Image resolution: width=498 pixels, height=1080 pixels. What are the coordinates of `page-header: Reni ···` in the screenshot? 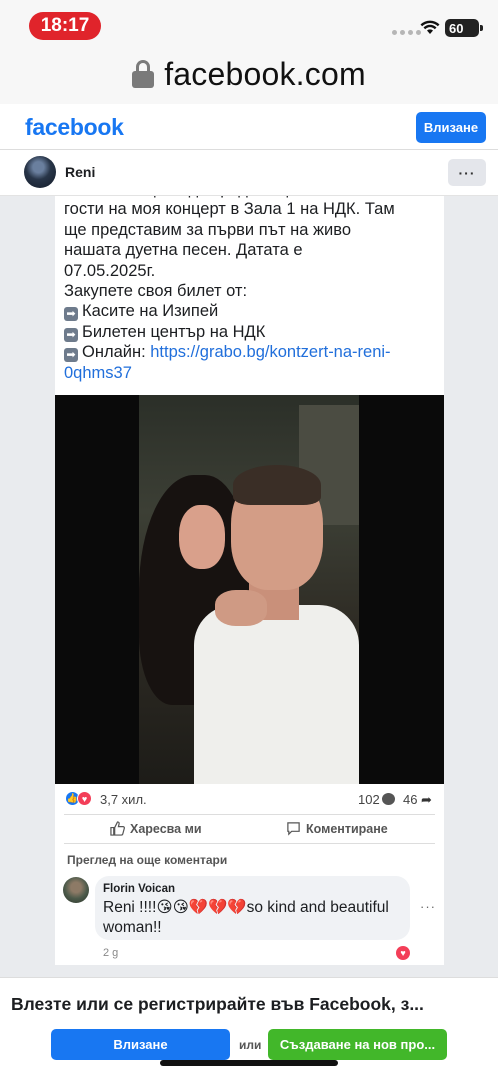 It's located at (249, 173).